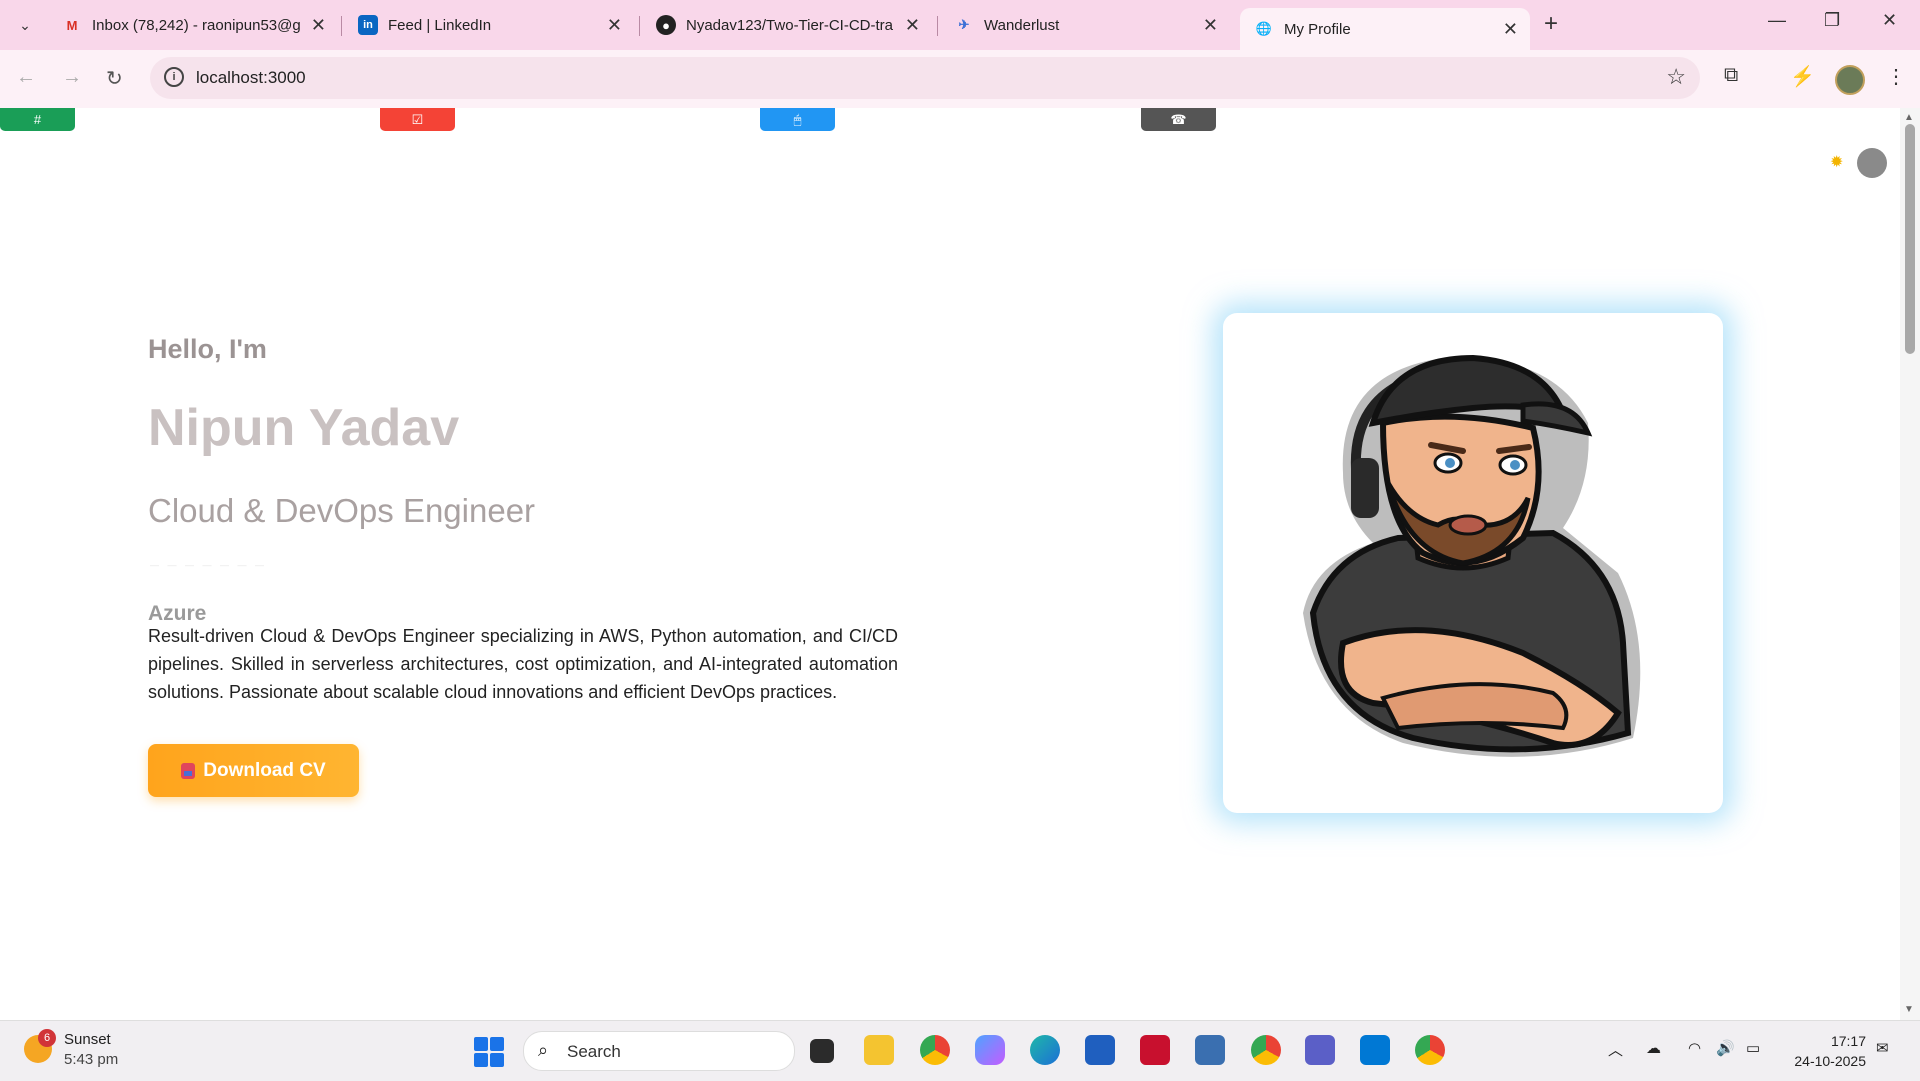 The image size is (1920, 1081). Describe the element at coordinates (1830, 1061) in the screenshot. I see `clock-date: 24-10-2025` at that location.